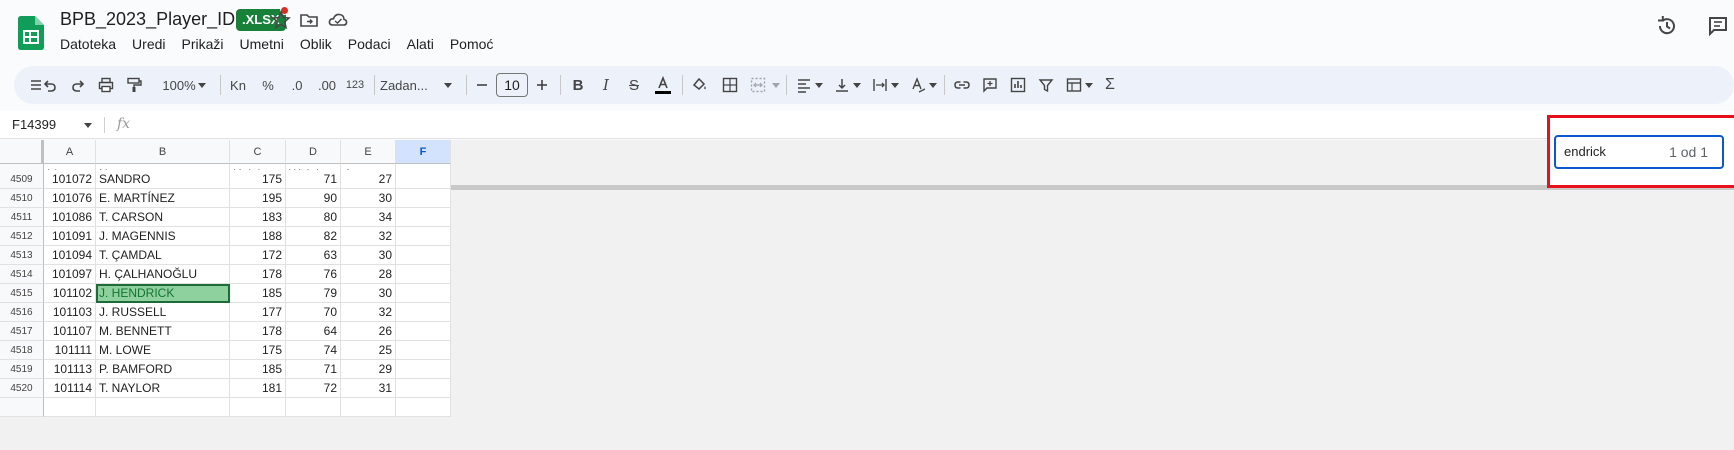 The image size is (1734, 450). I want to click on row-header: 4518, so click(22, 350).